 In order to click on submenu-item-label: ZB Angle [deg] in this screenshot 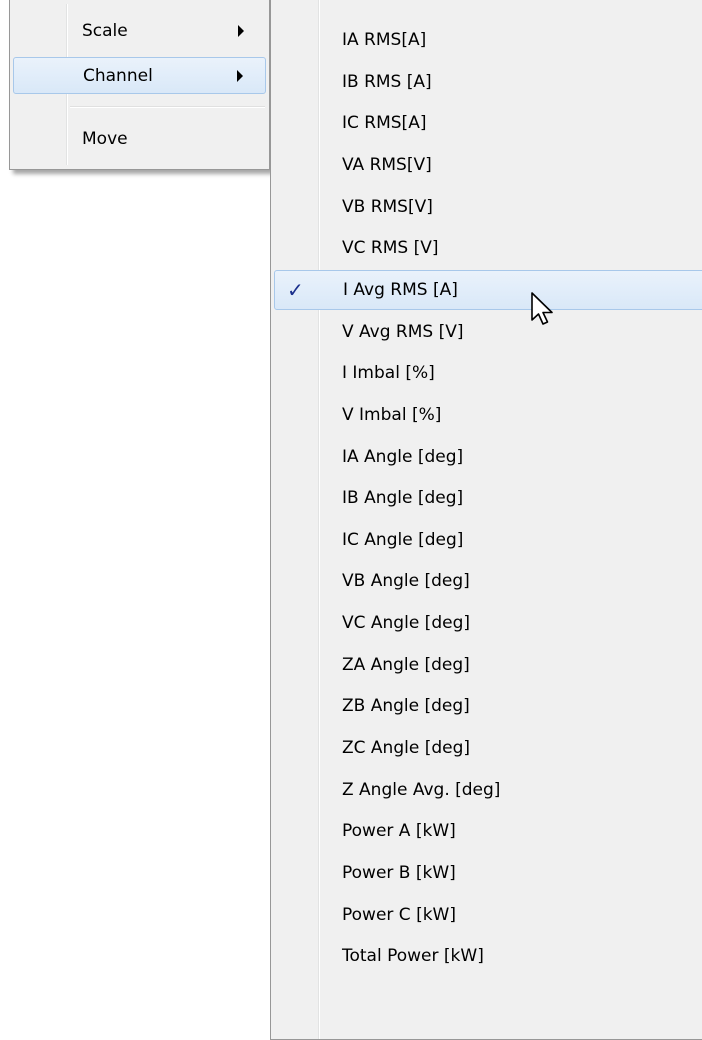, I will do `click(406, 706)`.